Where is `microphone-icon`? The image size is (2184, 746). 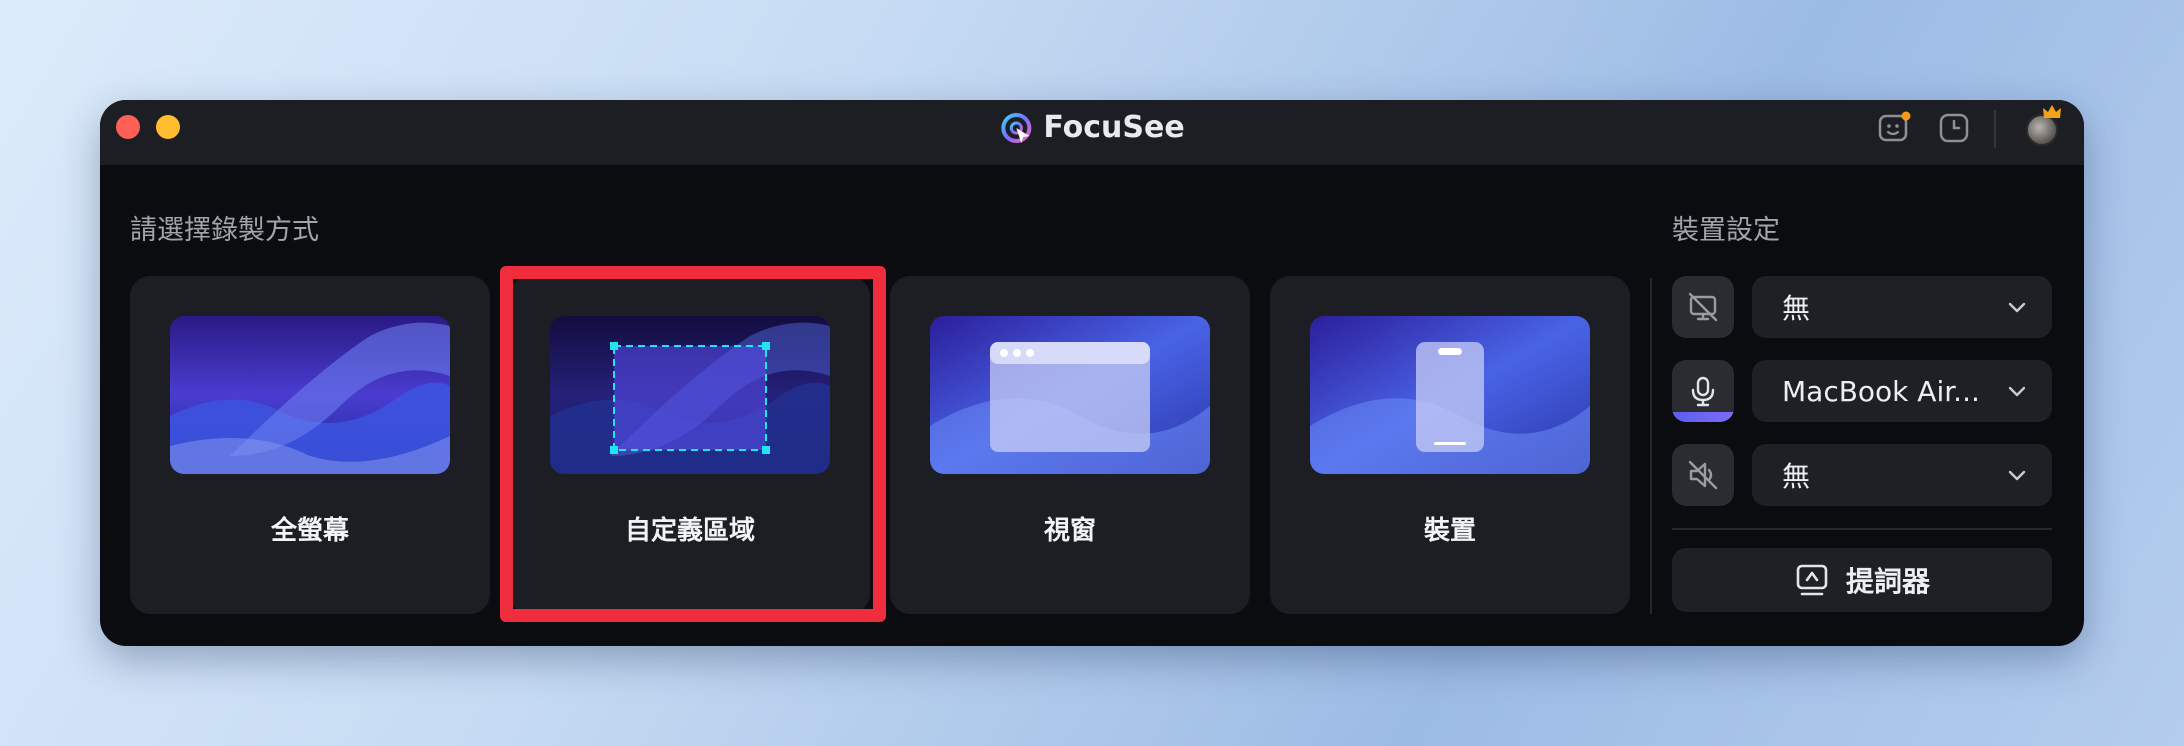
microphone-icon is located at coordinates (1703, 391).